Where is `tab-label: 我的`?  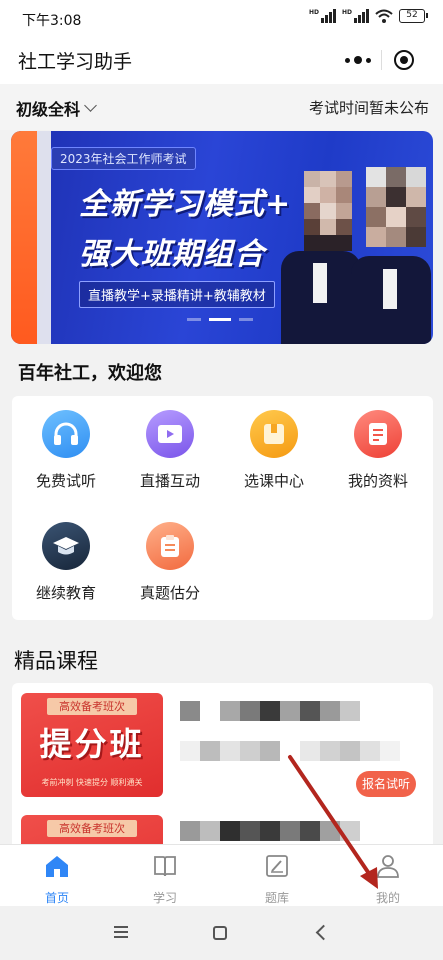
tab-label: 我的 is located at coordinates (387, 898).